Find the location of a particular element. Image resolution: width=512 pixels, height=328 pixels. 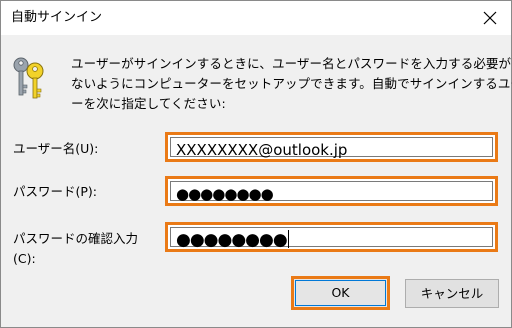

username-field: XXXXXXXX@outlook.jp is located at coordinates (331, 147).